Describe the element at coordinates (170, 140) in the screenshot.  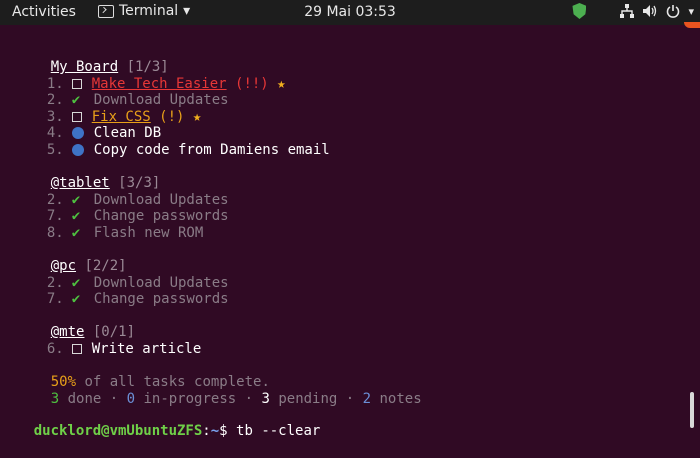
I see `note-item: 5. Copy code from Damiens email` at that location.